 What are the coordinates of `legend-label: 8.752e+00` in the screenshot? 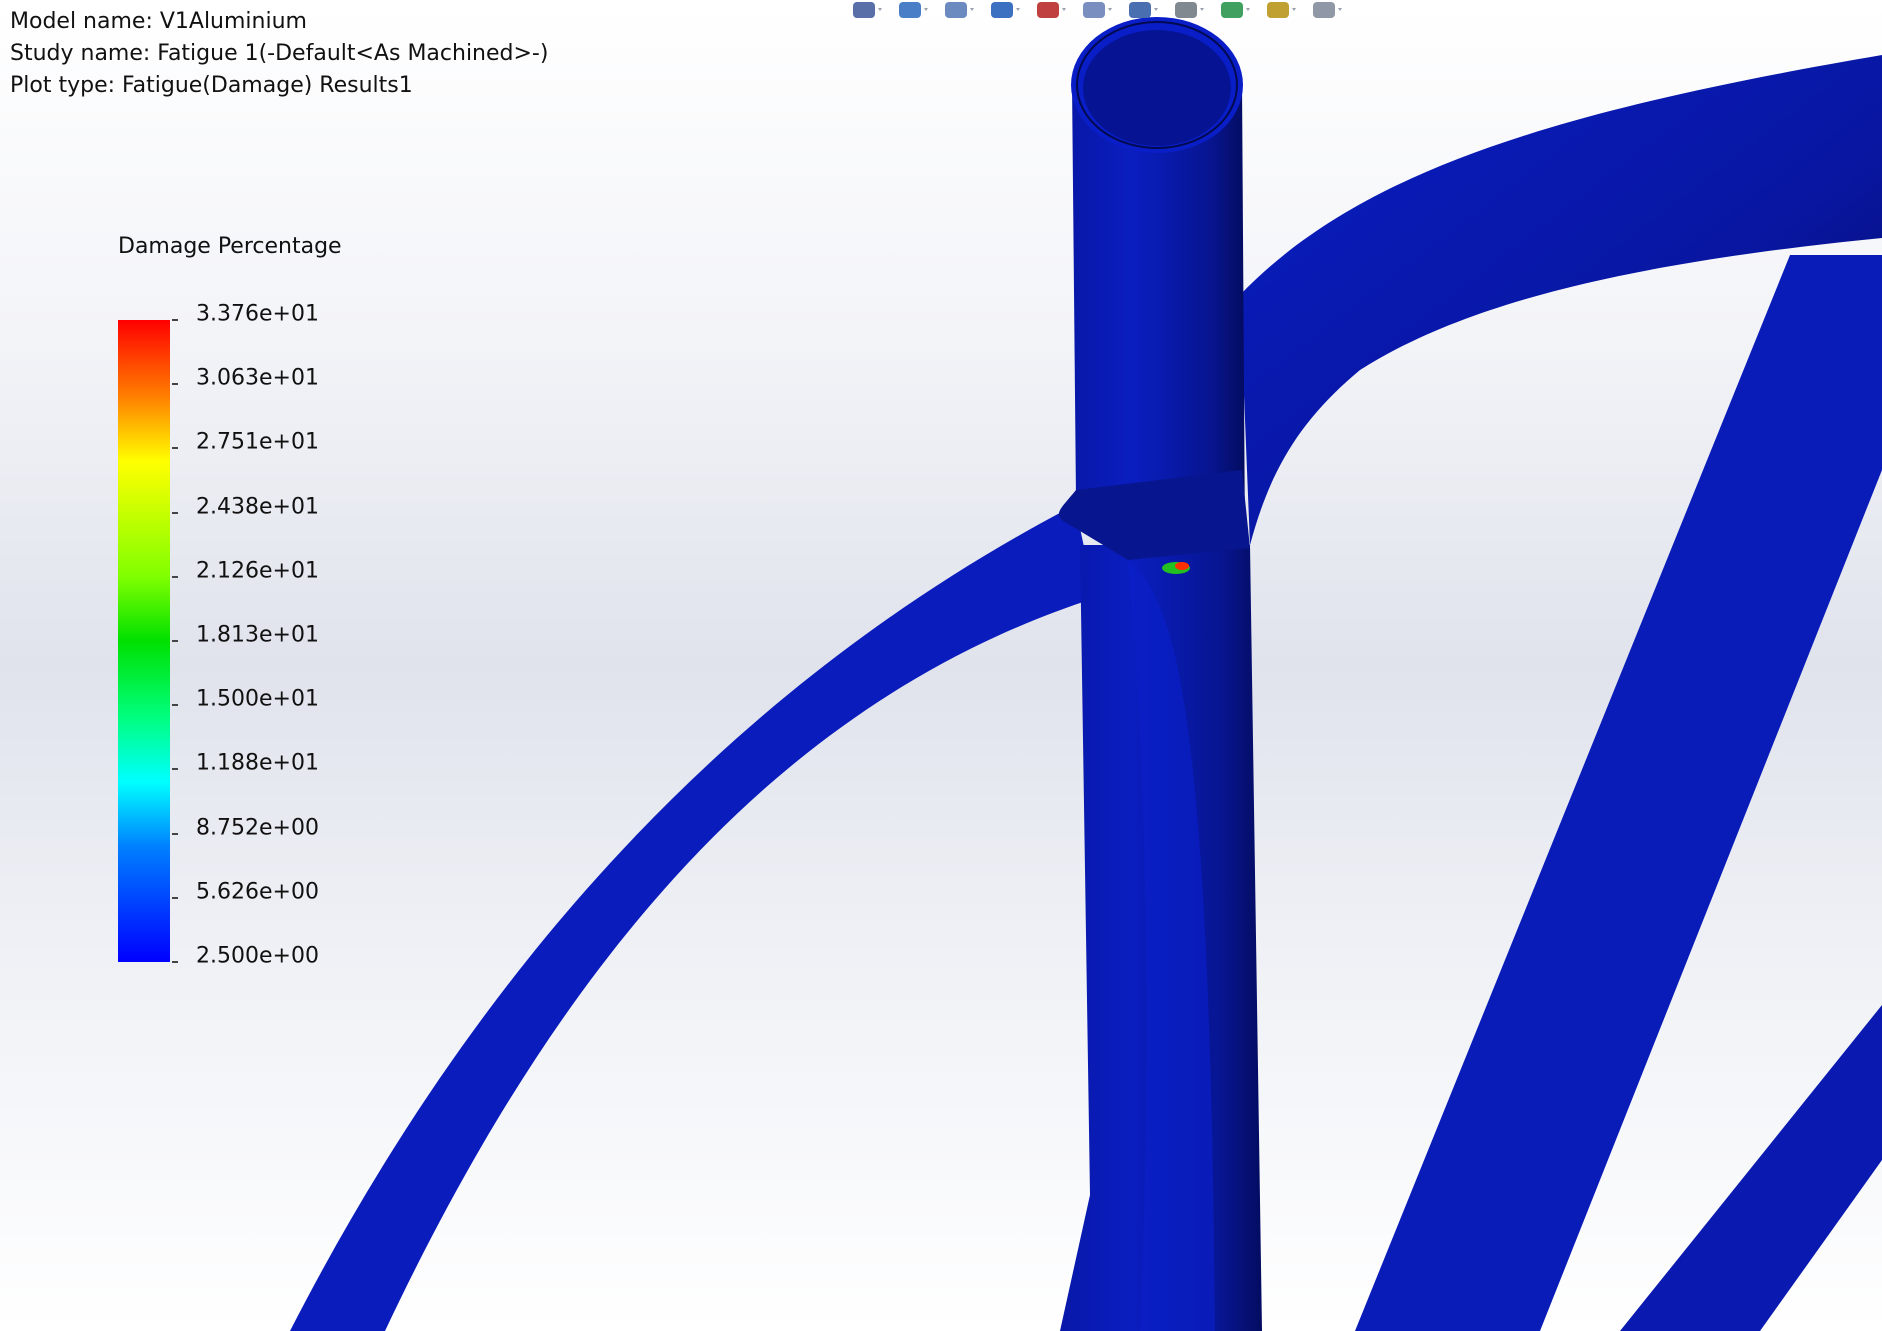 It's located at (257, 828).